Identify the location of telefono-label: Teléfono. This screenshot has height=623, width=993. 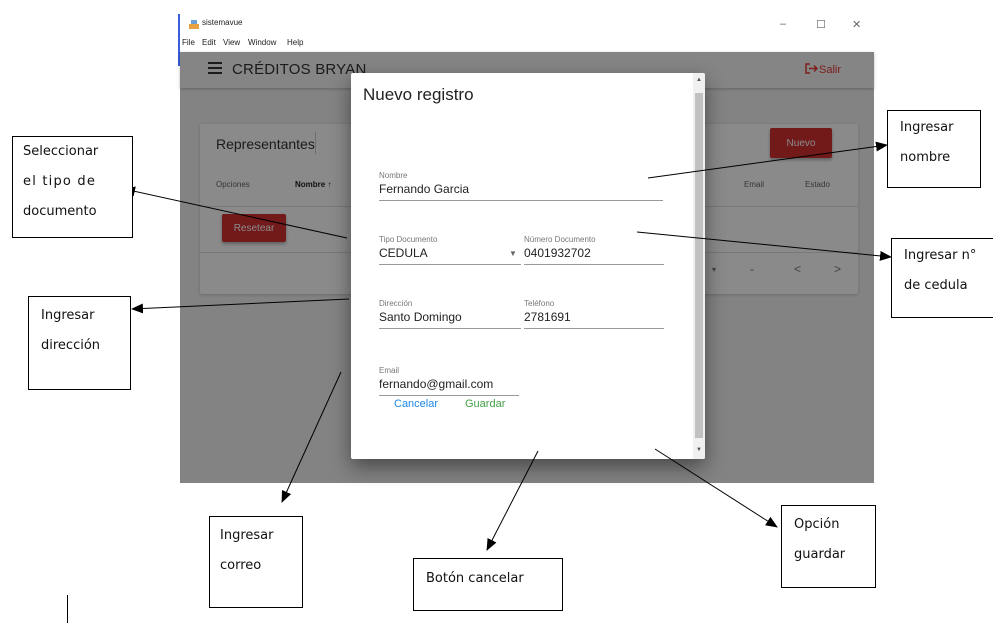
(539, 303).